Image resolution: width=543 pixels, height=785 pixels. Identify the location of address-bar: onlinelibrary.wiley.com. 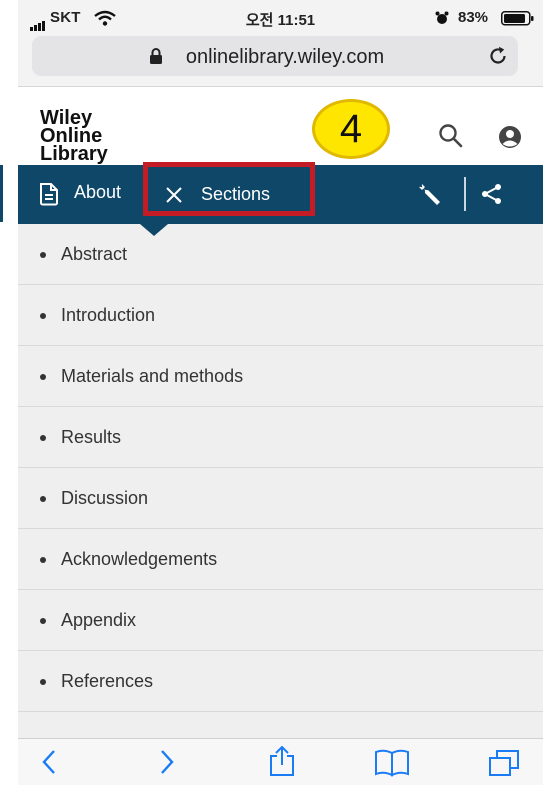
(275, 56).